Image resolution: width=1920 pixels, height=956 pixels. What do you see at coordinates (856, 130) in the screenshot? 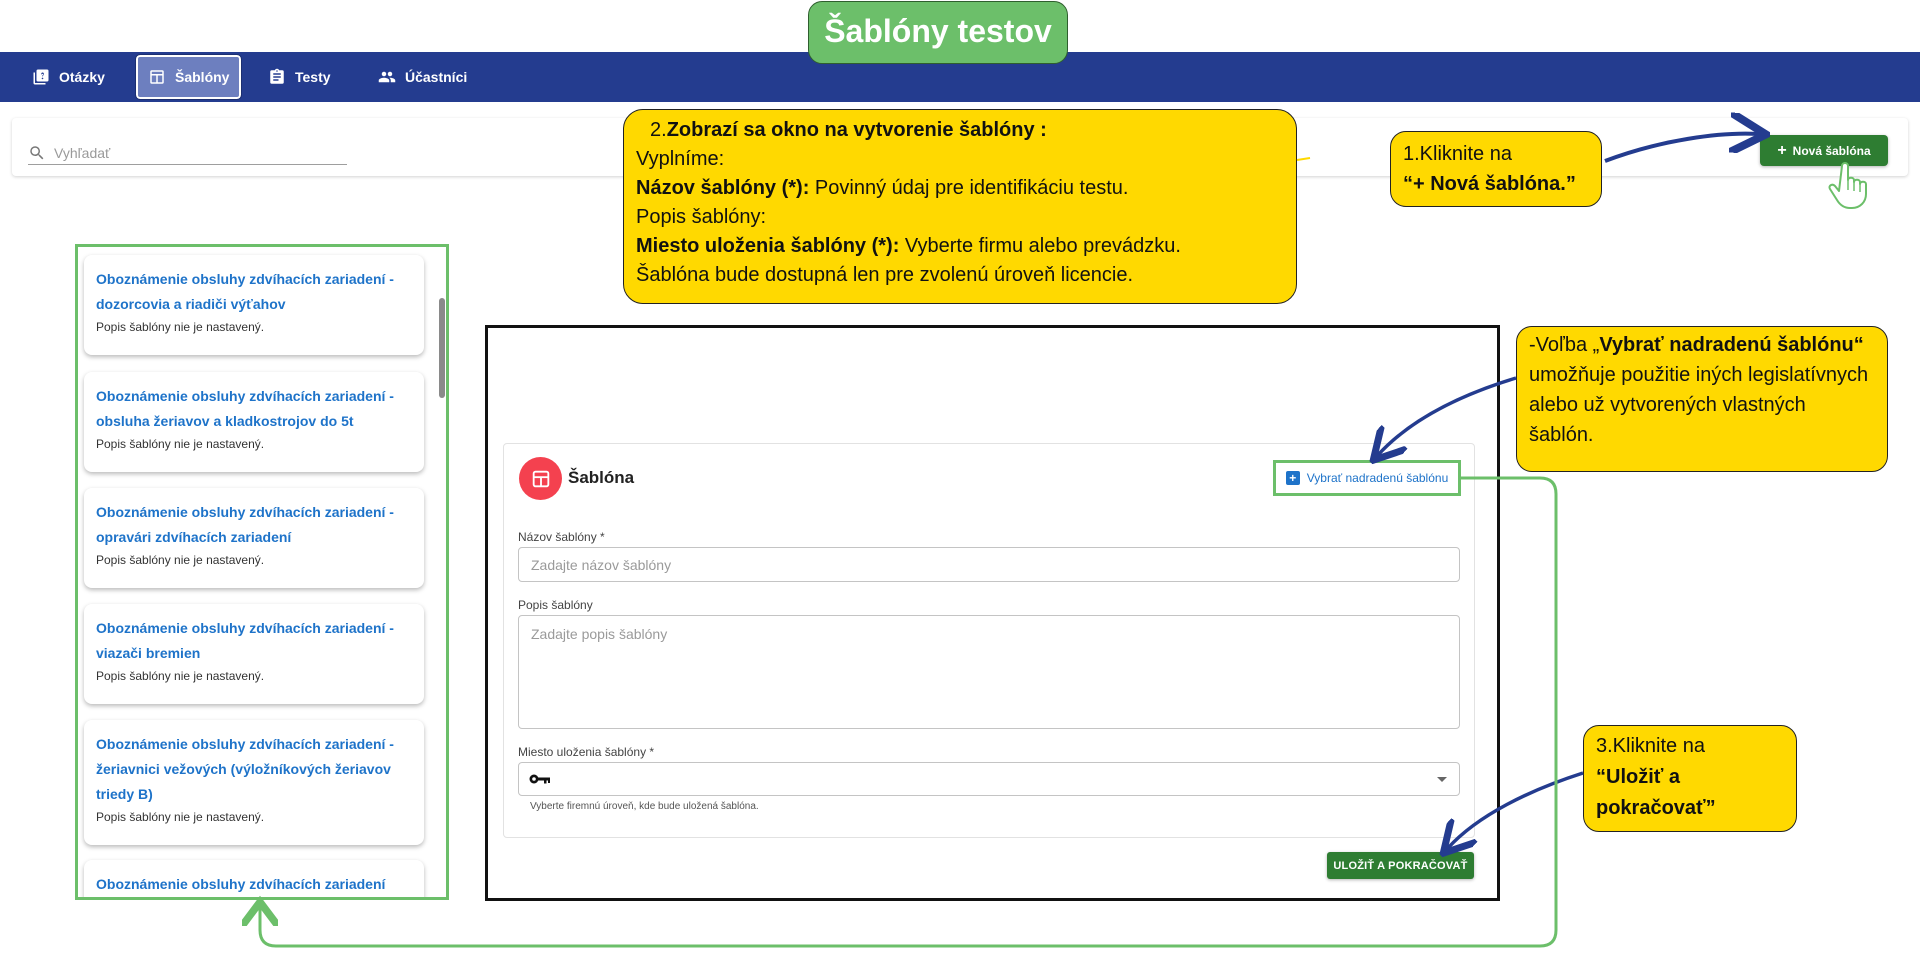
I see `callout-step2-title: Zobrazí sa okno na vytvorenie šablóny :` at bounding box center [856, 130].